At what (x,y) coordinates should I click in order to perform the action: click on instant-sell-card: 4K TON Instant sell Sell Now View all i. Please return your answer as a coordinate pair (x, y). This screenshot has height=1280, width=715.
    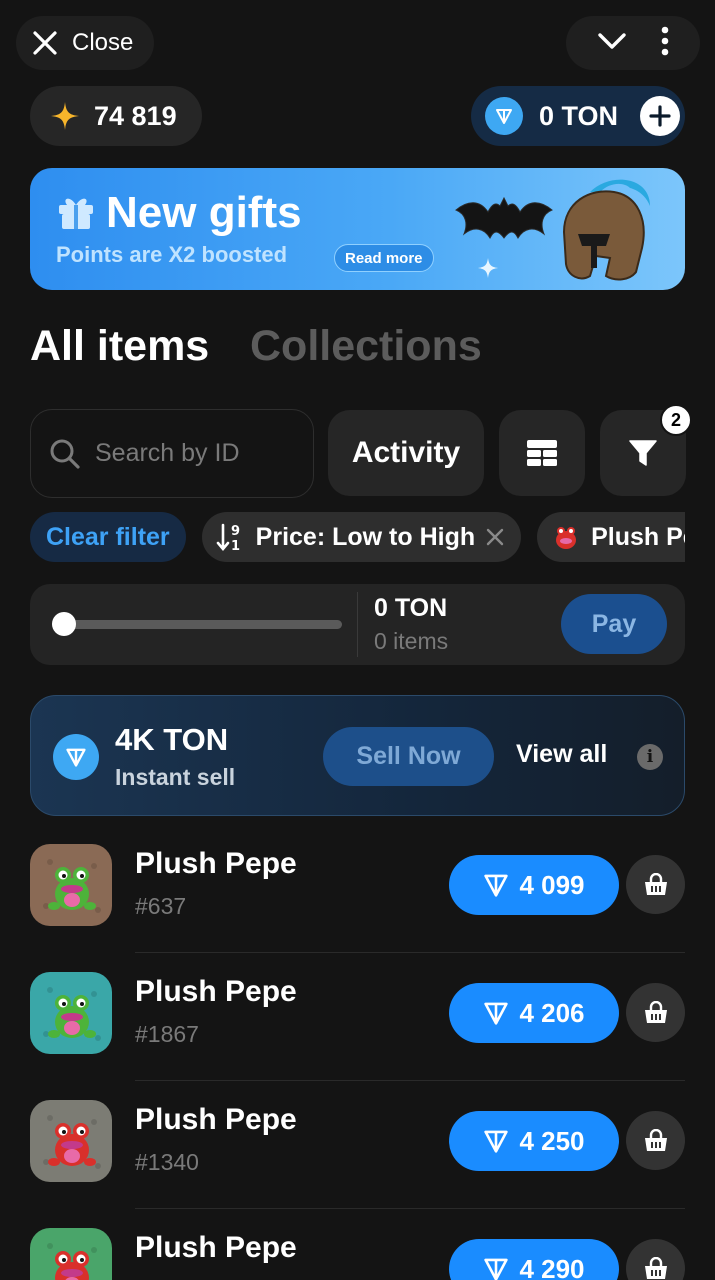
    Looking at the image, I should click on (357, 755).